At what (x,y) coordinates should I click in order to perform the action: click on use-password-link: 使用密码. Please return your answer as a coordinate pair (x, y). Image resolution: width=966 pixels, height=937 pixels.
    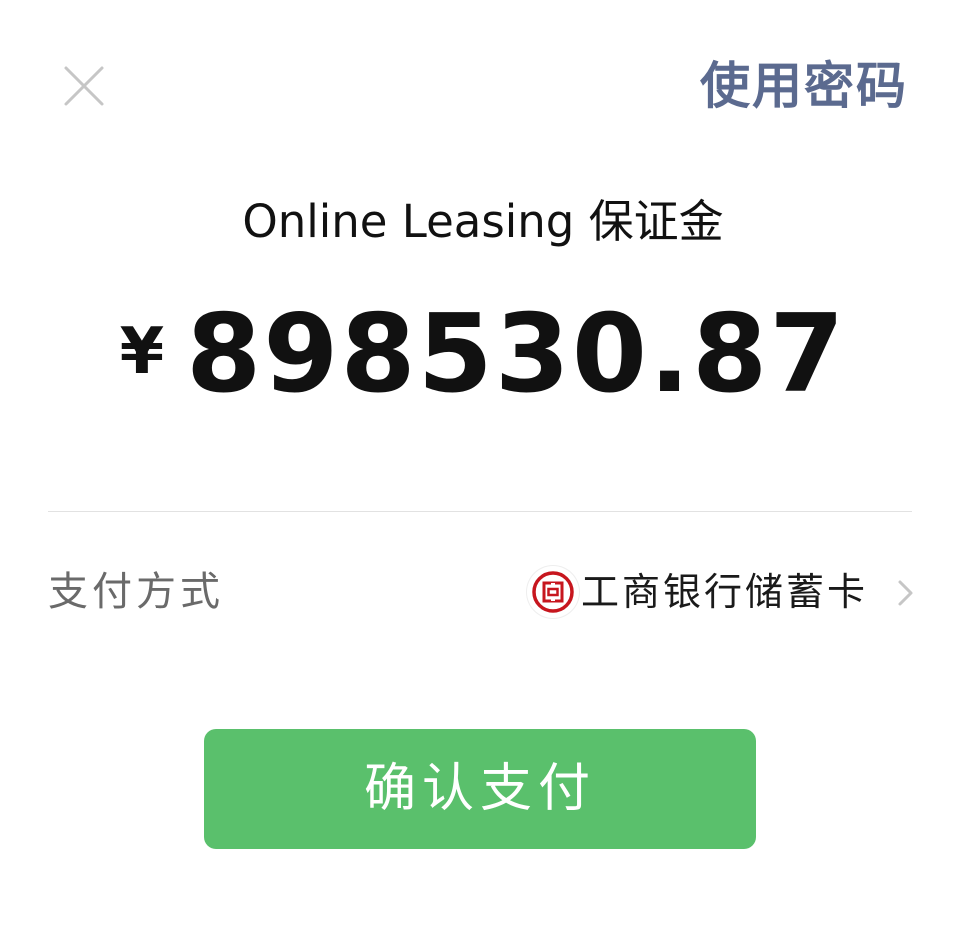
    Looking at the image, I should click on (804, 86).